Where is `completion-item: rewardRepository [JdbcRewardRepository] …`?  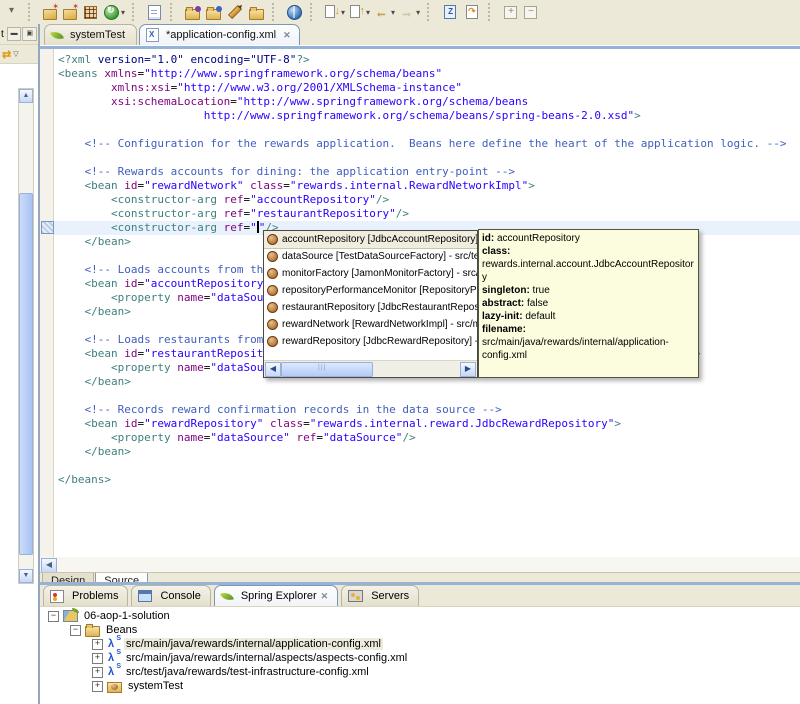
completion-item: rewardRepository [JdbcRewardRepository] … is located at coordinates (370, 341).